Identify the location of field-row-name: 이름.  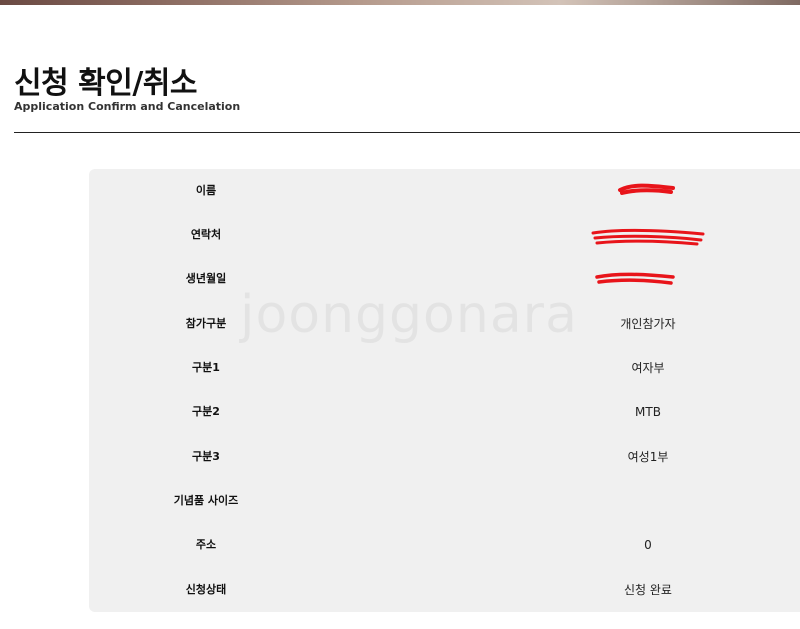
(444, 191).